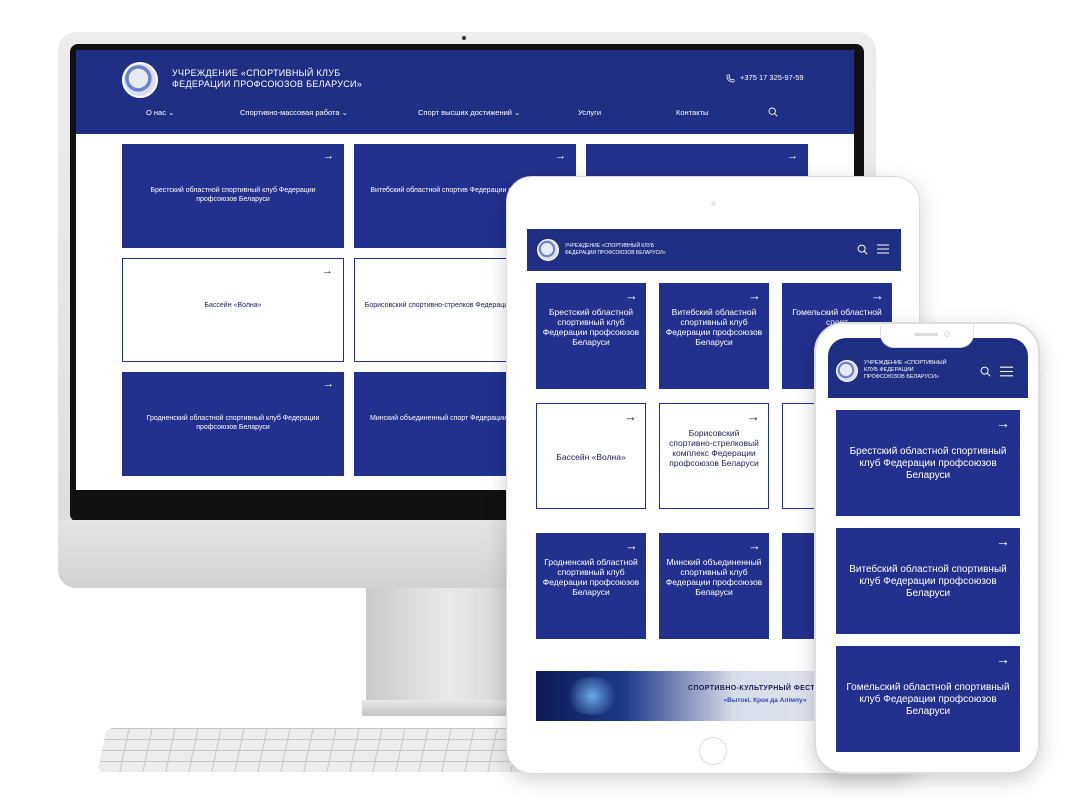 The width and height of the screenshot is (1080, 800). What do you see at coordinates (464, 38) in the screenshot?
I see `camera-dot` at bounding box center [464, 38].